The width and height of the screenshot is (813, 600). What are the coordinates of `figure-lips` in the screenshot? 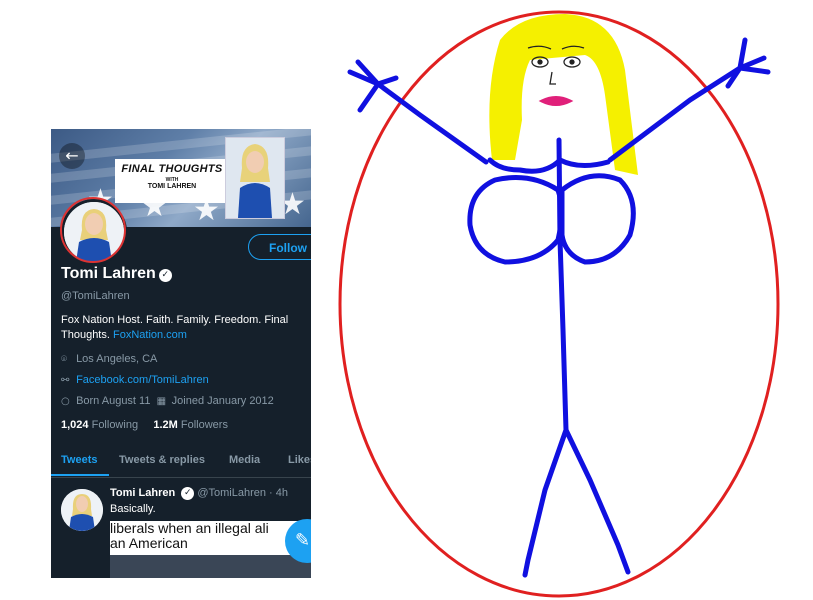 It's located at (556, 101).